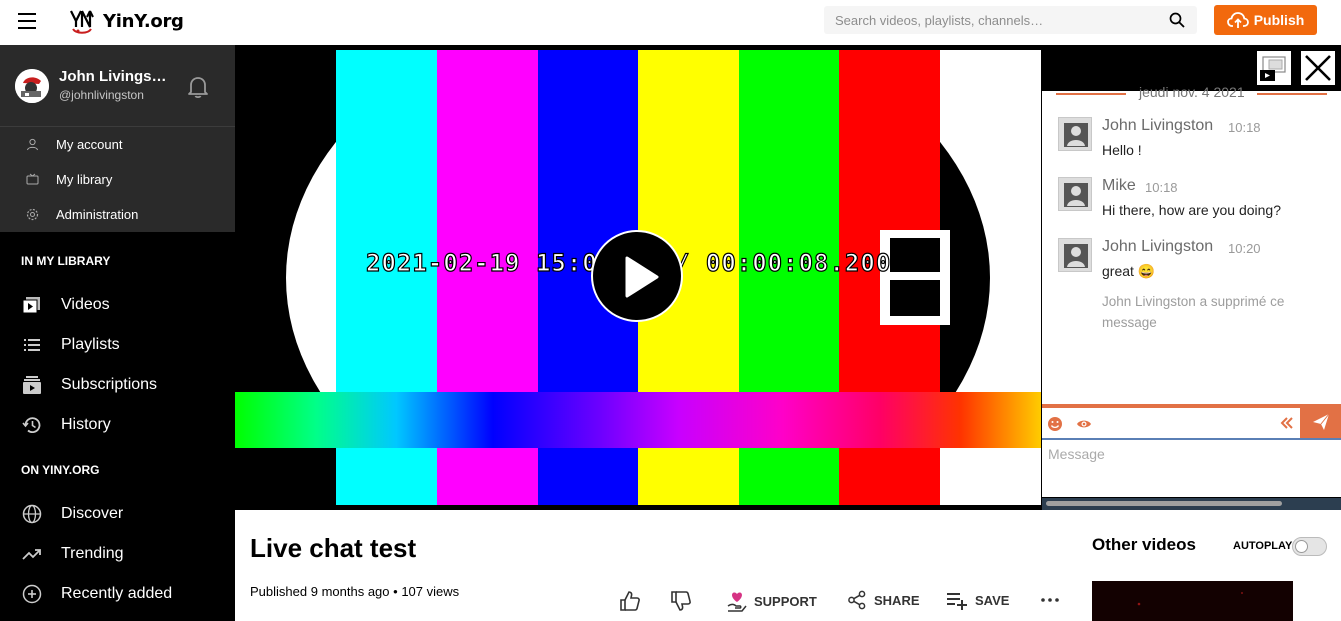  Describe the element at coordinates (32, 345) in the screenshot. I see `list-icon` at that location.